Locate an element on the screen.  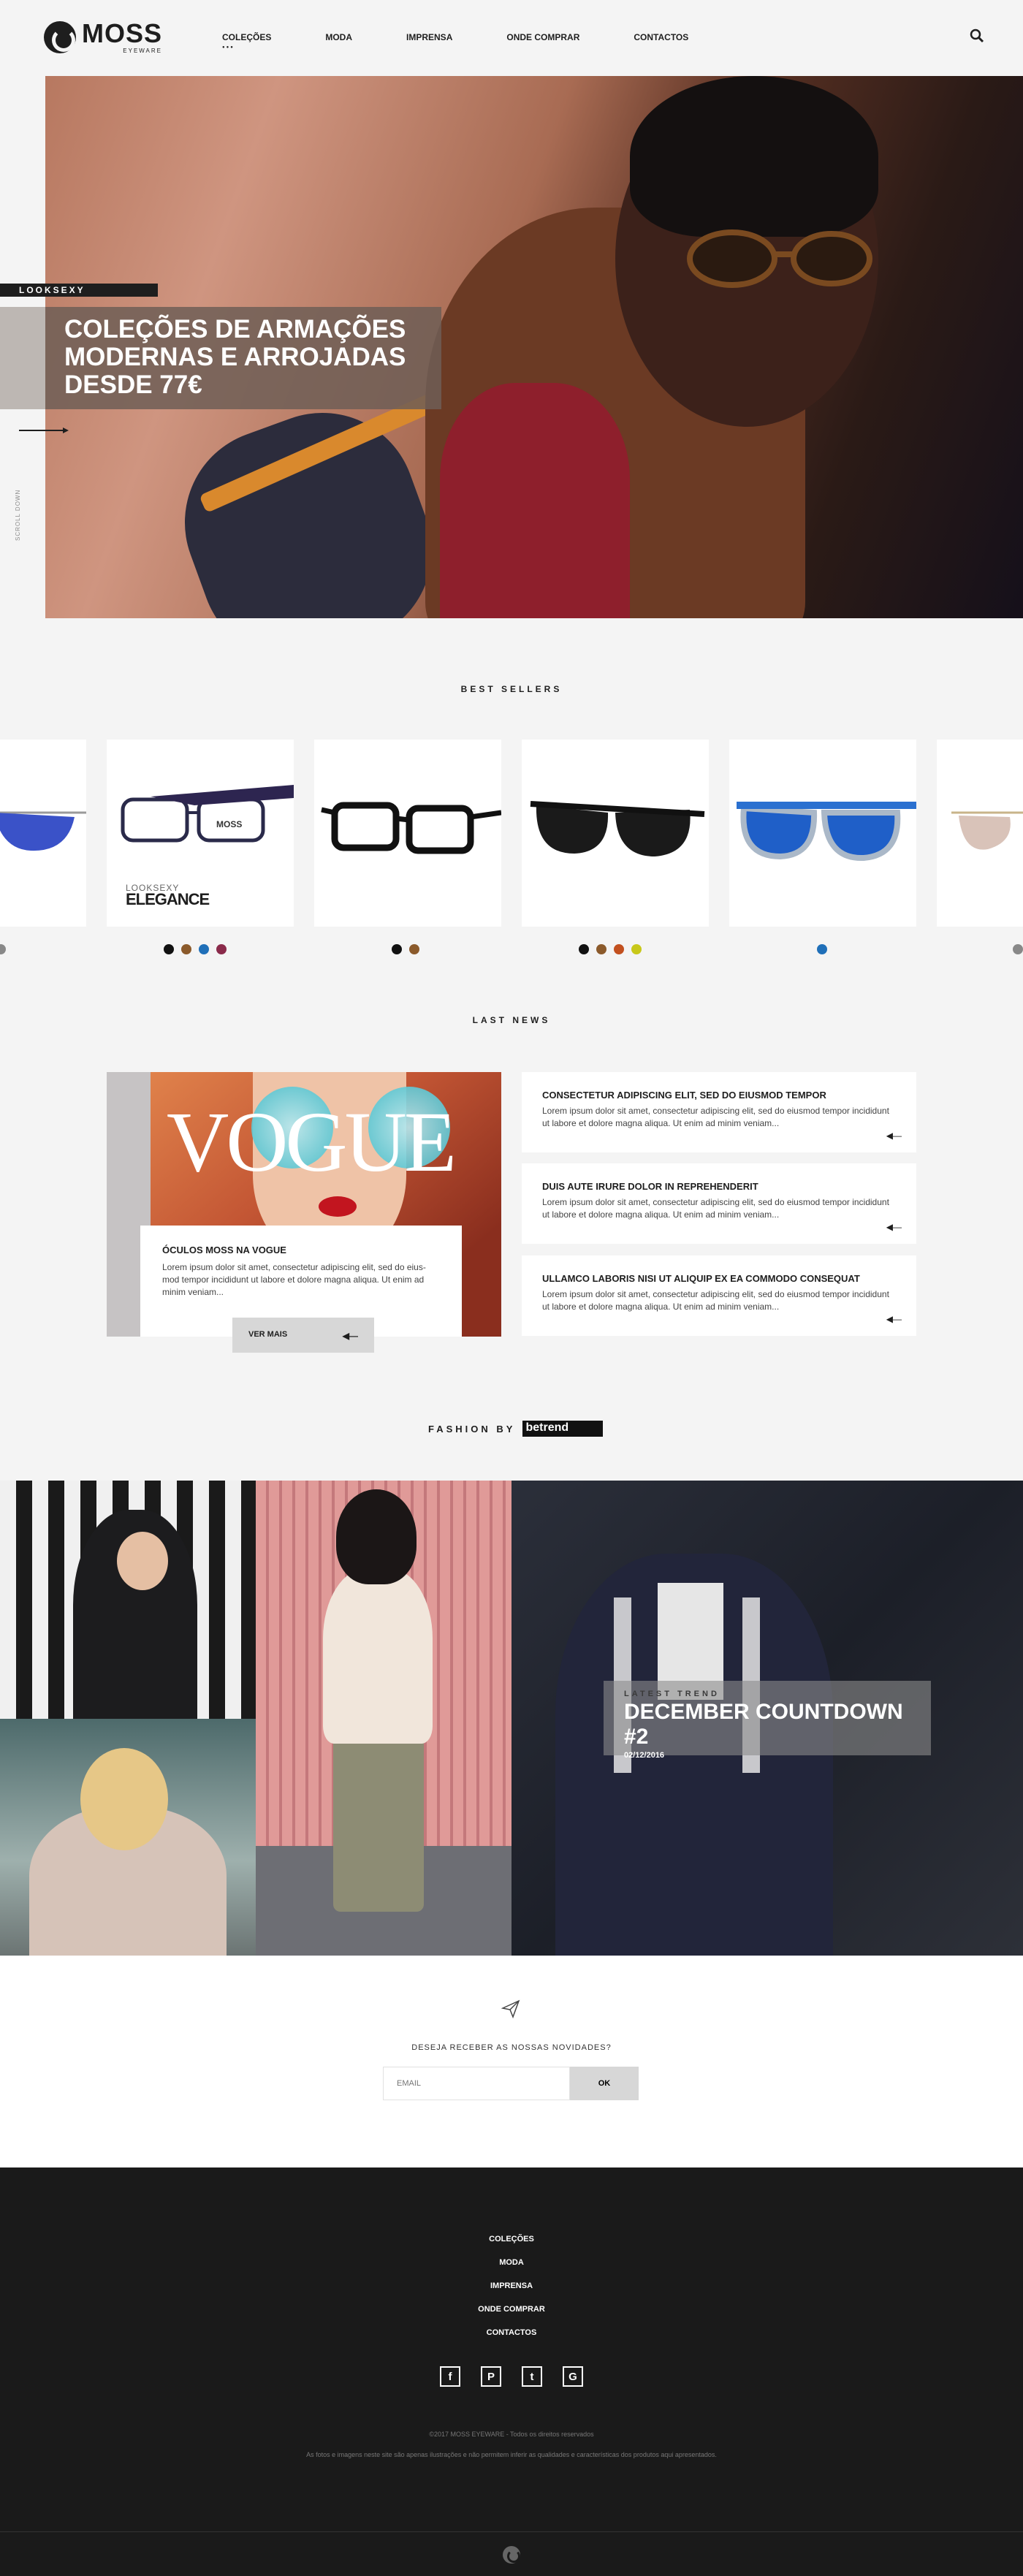
footer-link-onde-comprar: ONDE COMPRAR is located at coordinates (512, 2309).